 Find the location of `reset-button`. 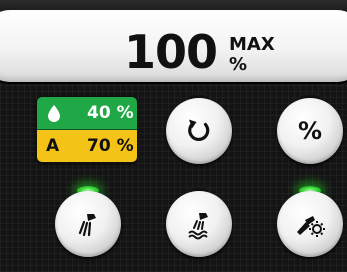

reset-button is located at coordinates (199, 131).